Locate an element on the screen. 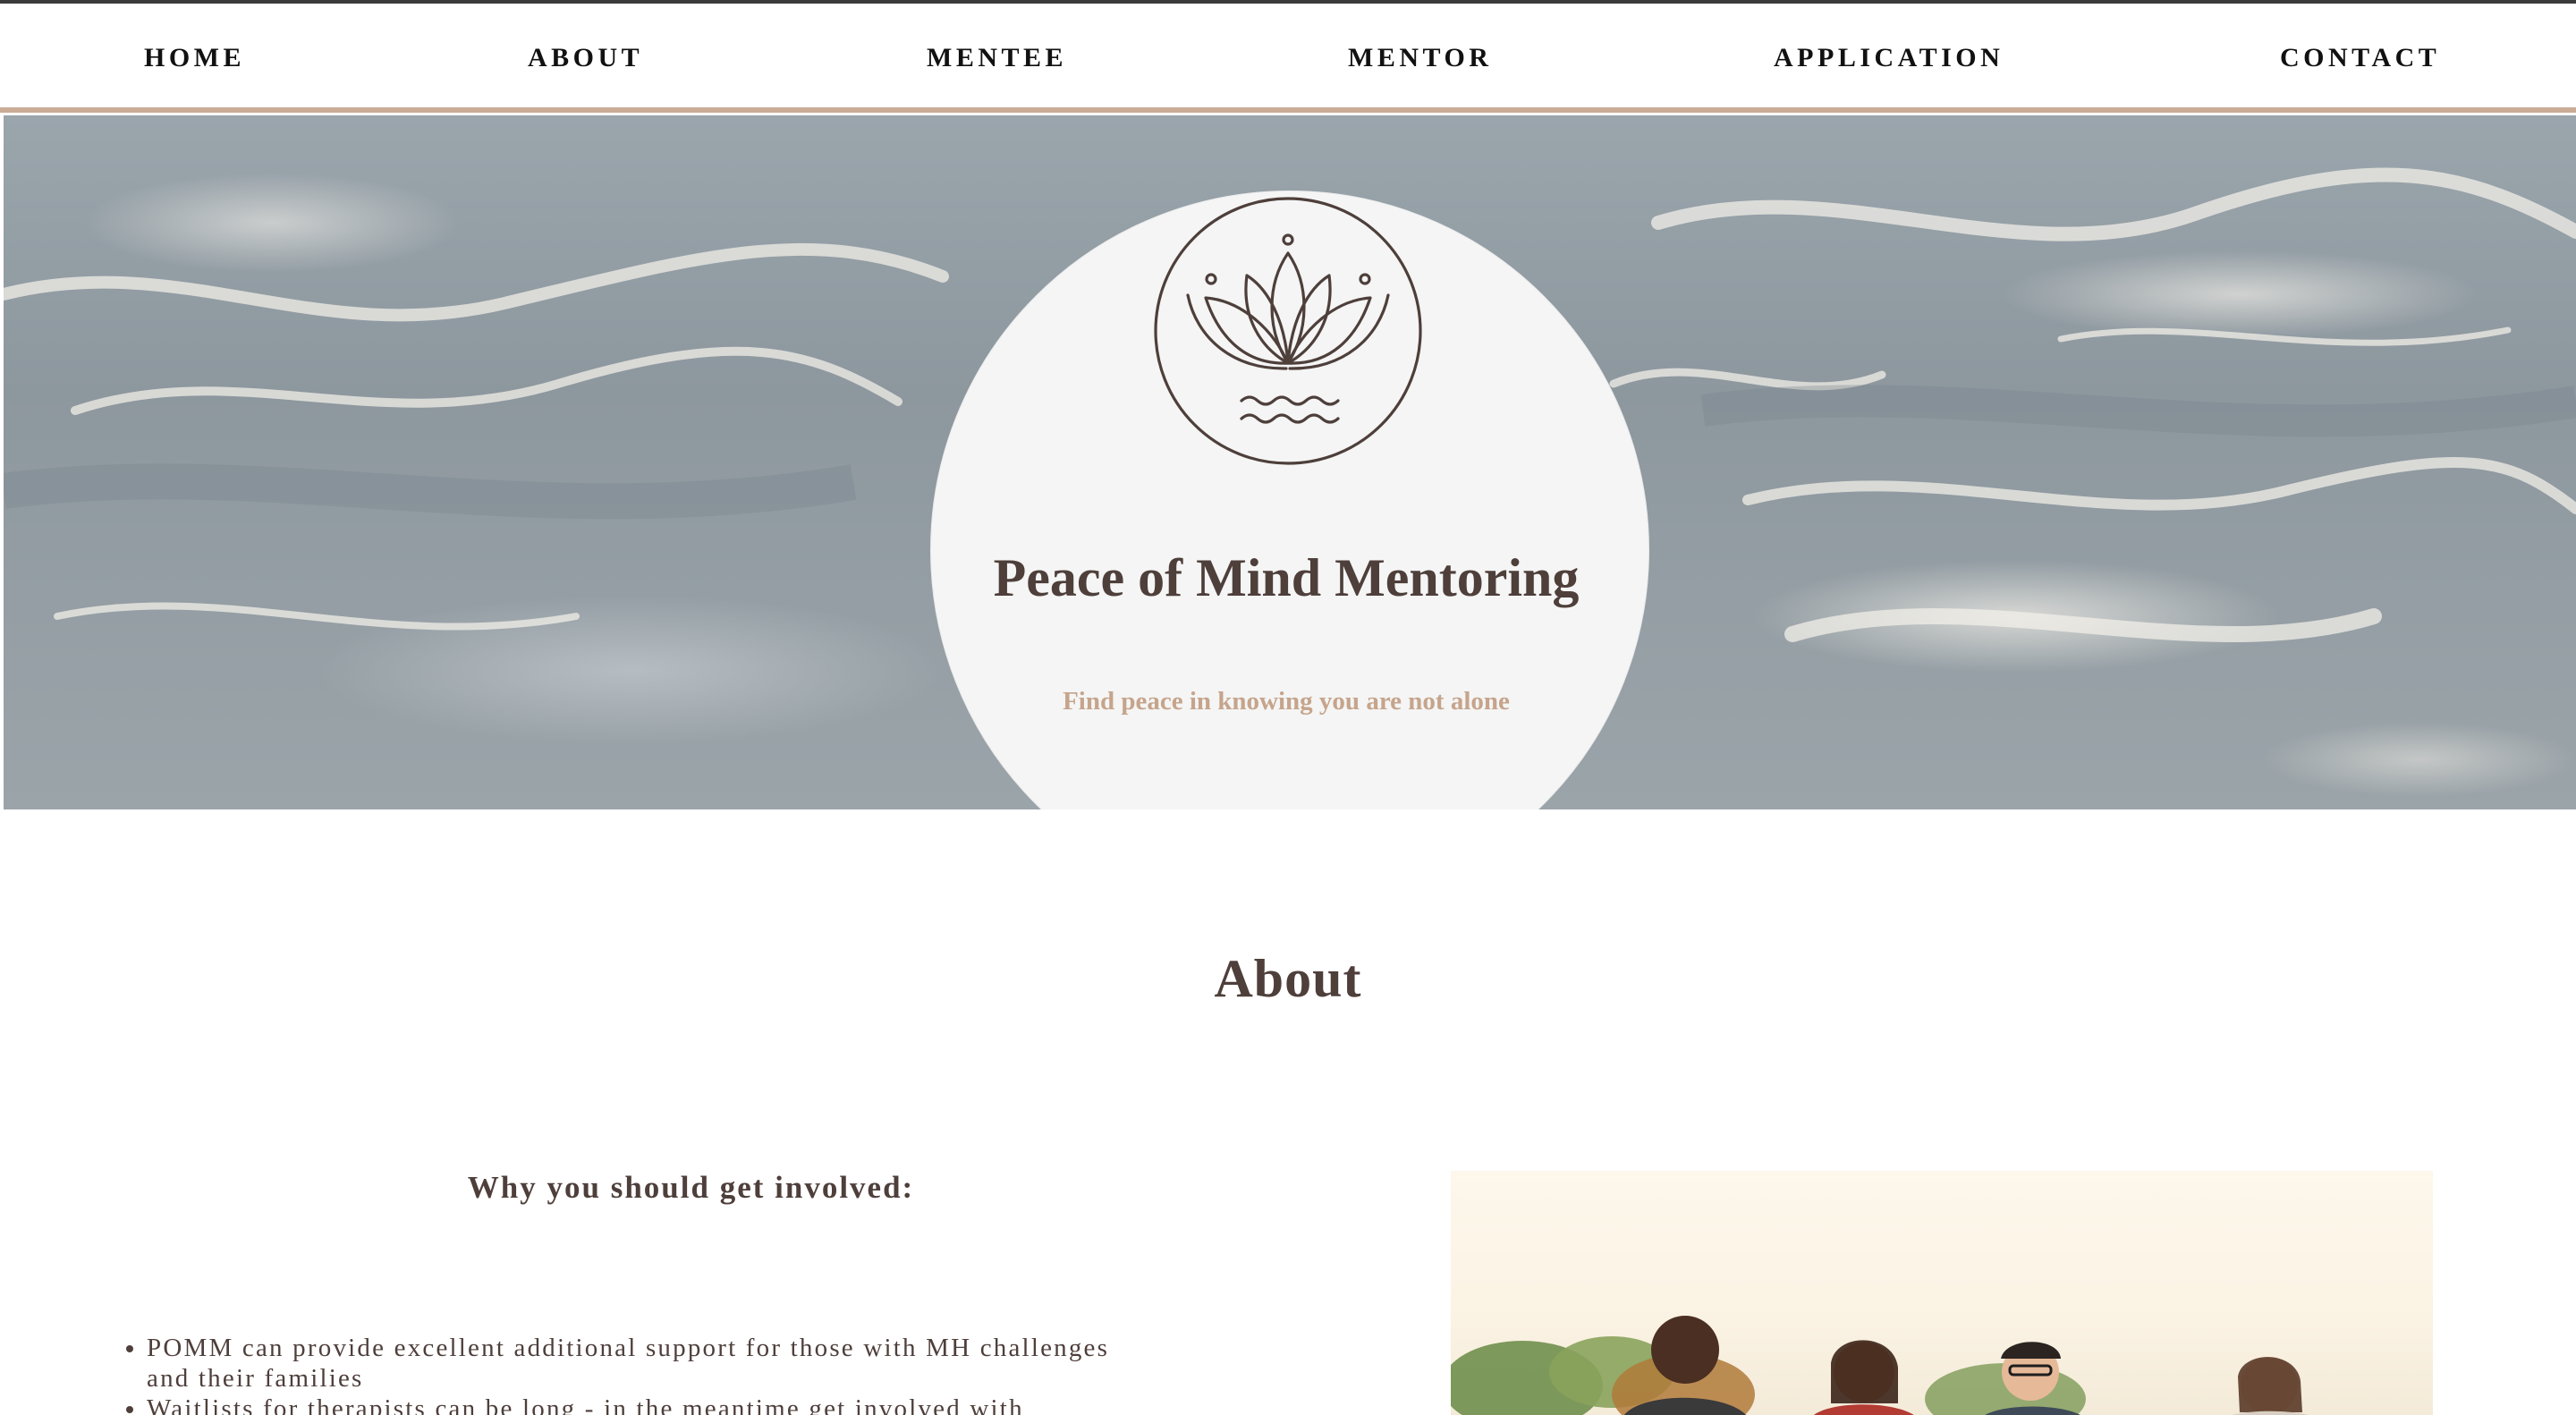  nav-contact: CONTACT is located at coordinates (2360, 58).